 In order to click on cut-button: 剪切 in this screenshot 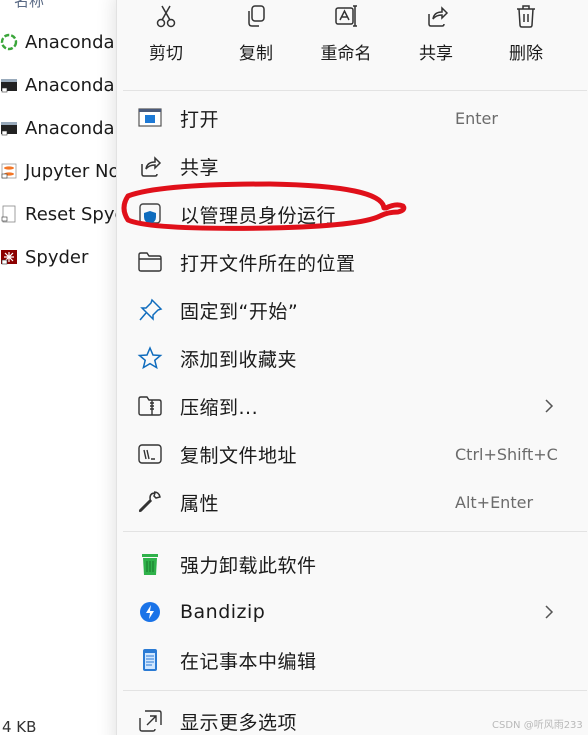, I will do `click(166, 34)`.